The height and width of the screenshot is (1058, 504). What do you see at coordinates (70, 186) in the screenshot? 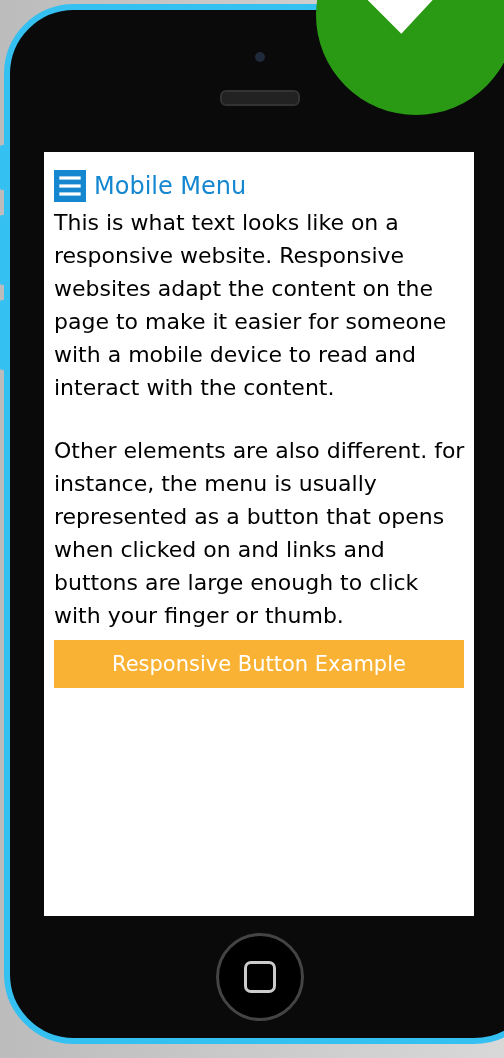
I see `menu-icon` at bounding box center [70, 186].